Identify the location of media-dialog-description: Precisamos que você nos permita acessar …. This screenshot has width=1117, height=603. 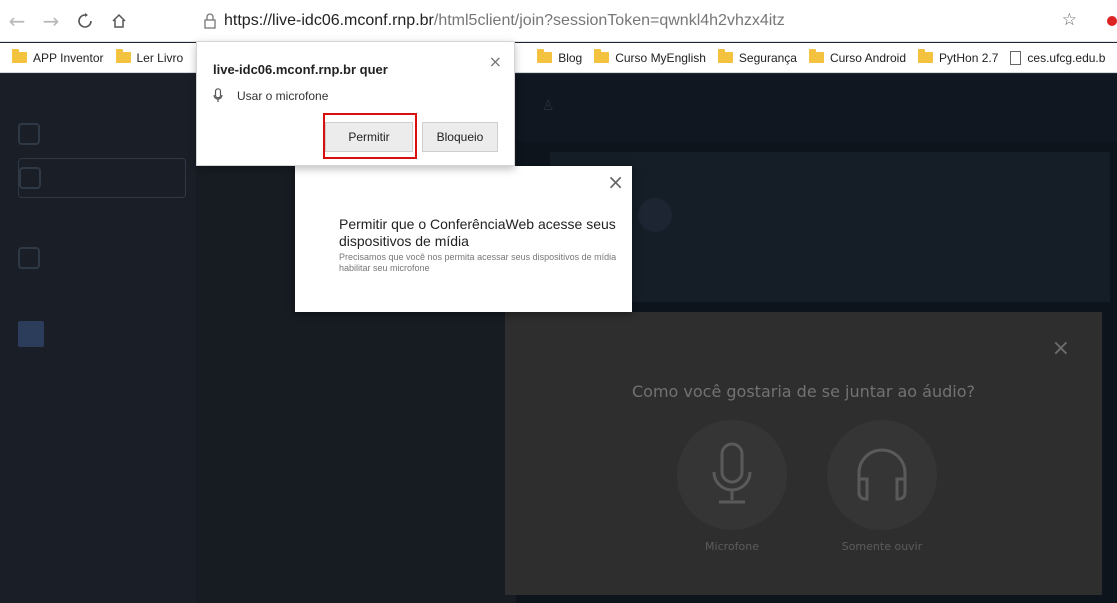
(478, 262).